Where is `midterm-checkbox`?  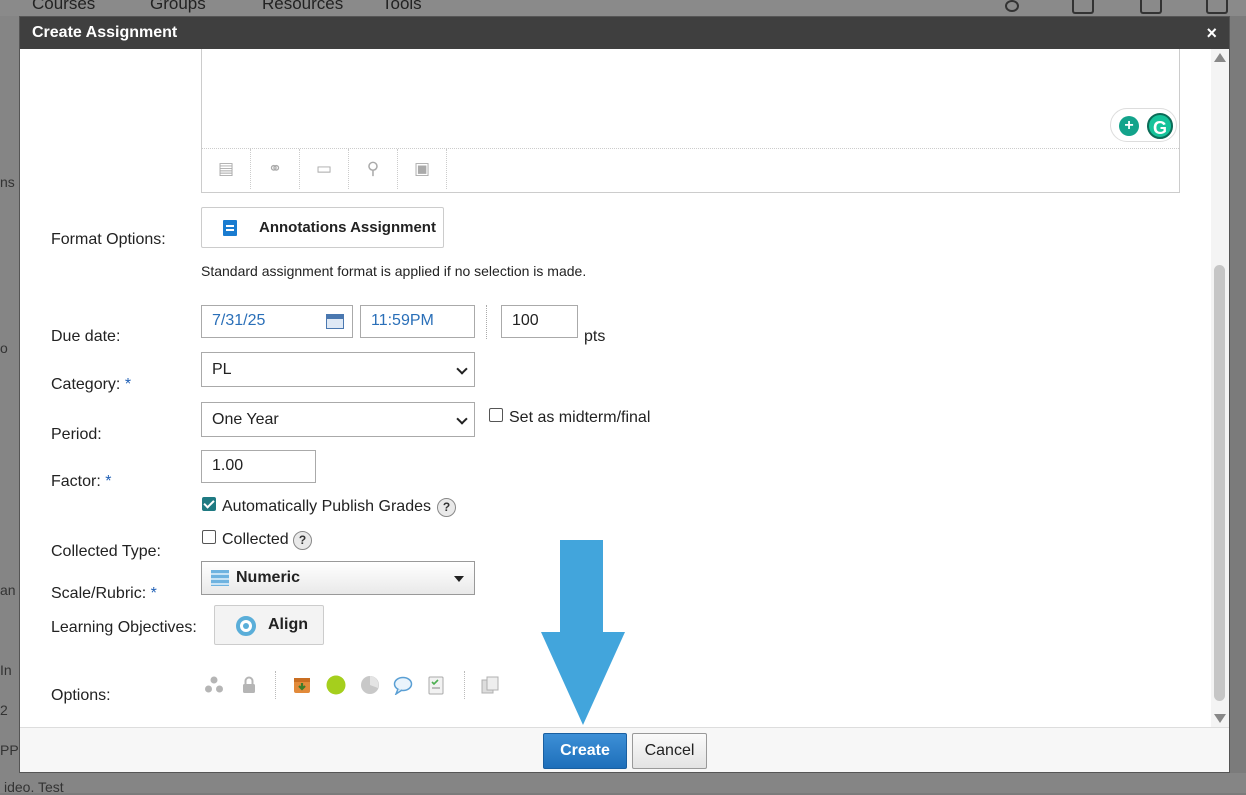 midterm-checkbox is located at coordinates (496, 415).